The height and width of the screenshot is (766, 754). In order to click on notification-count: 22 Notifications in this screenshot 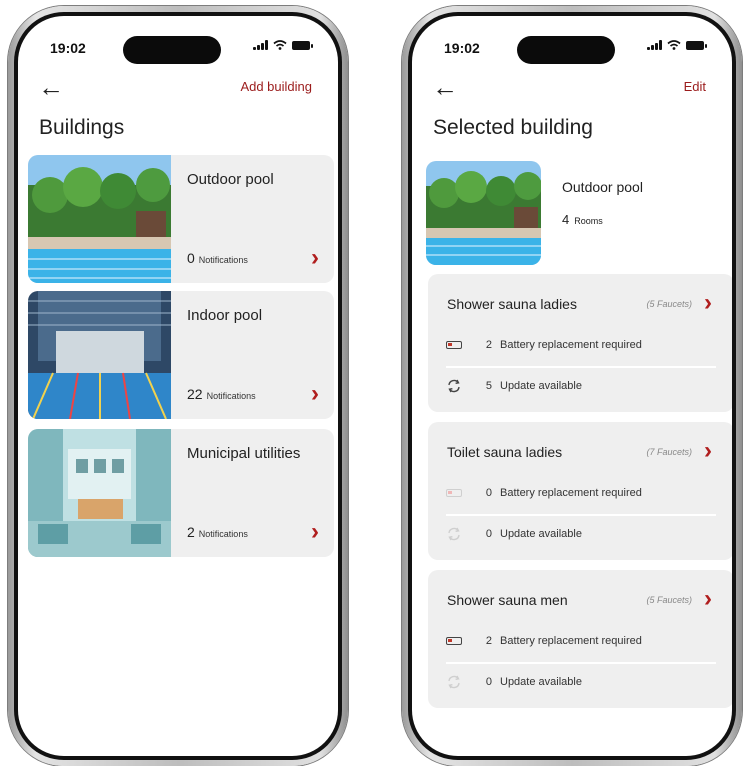, I will do `click(221, 394)`.